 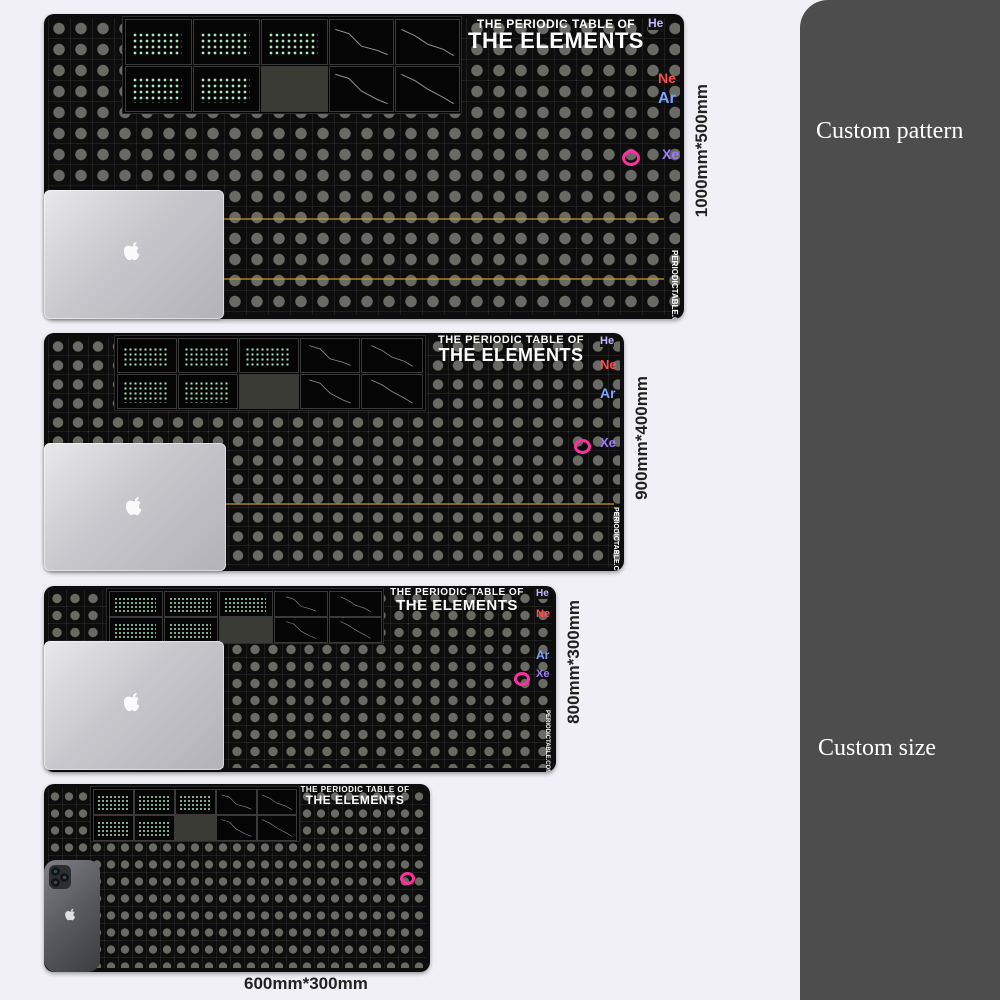 I want to click on size-label-4: 600mm*300mm, so click(x=306, y=983).